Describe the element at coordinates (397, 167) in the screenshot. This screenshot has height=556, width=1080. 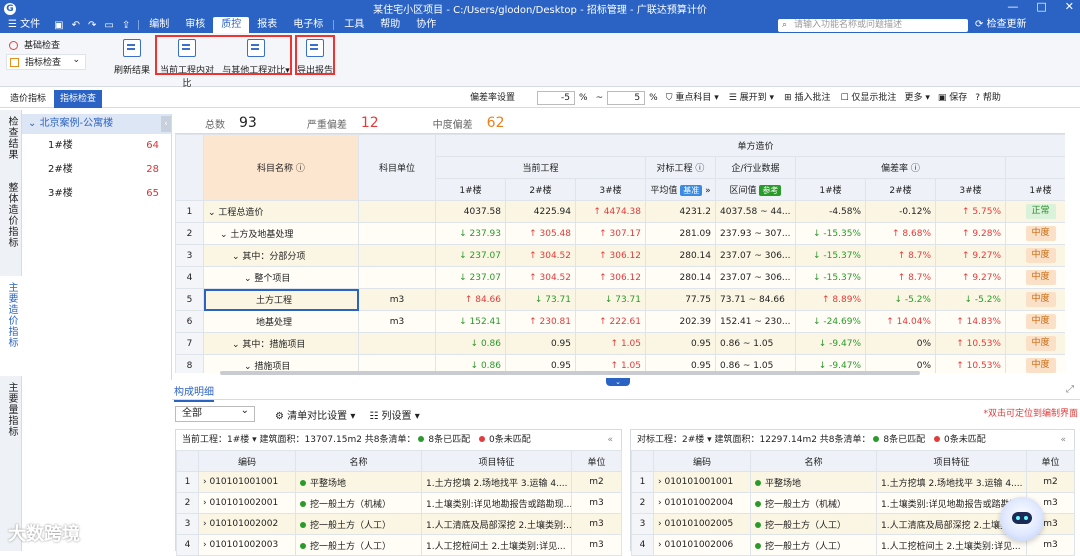
I see `header-subject-unit: 科目单位` at that location.